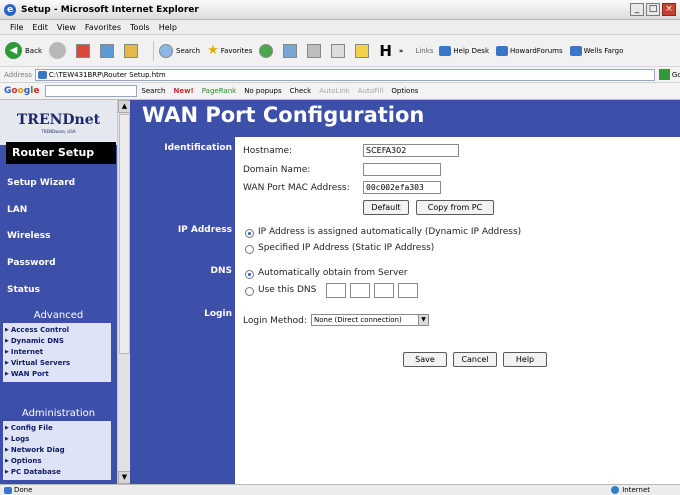  Describe the element at coordinates (59, 50) in the screenshot. I see `forward-button` at that location.